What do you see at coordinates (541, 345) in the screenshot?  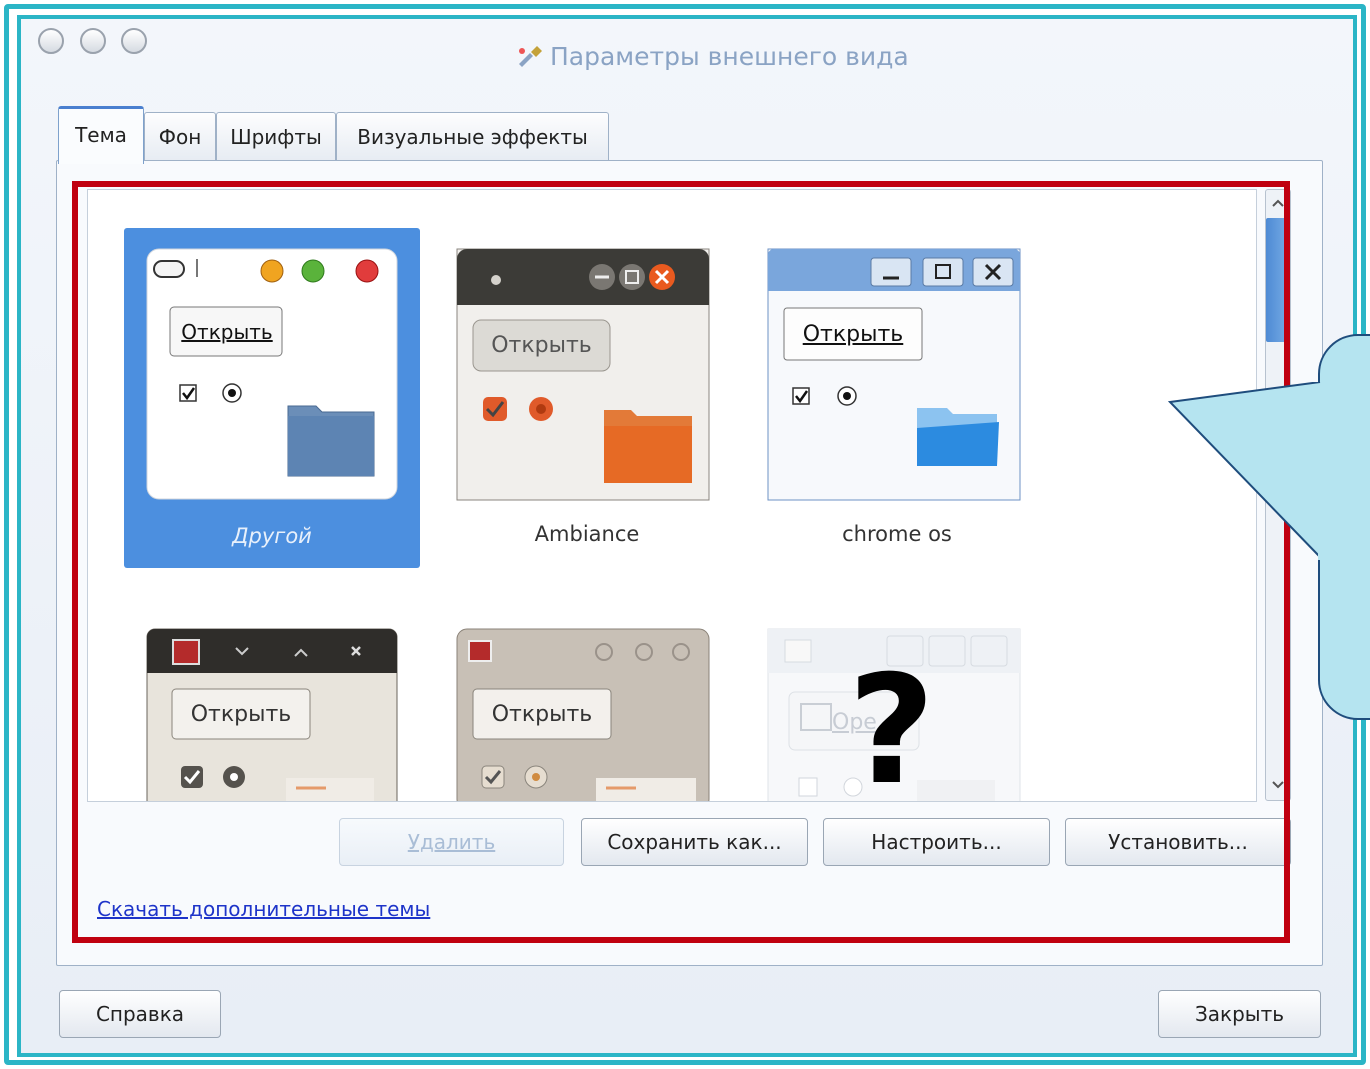 I see `preview-open-button-2: Открыть` at bounding box center [541, 345].